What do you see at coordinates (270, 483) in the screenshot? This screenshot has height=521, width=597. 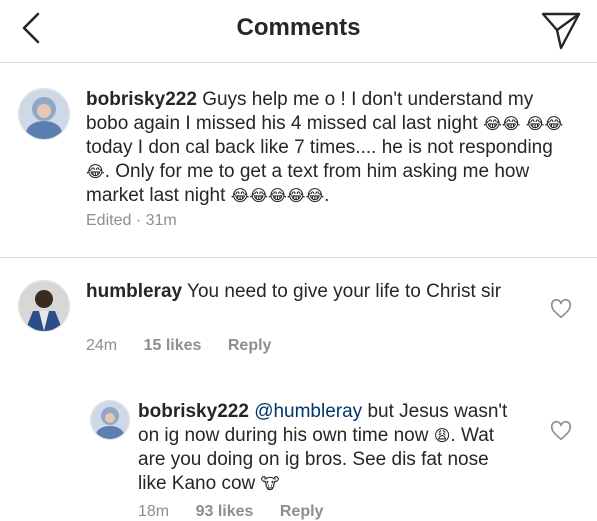 I see `cow-face-emoji-icon: 🐮` at bounding box center [270, 483].